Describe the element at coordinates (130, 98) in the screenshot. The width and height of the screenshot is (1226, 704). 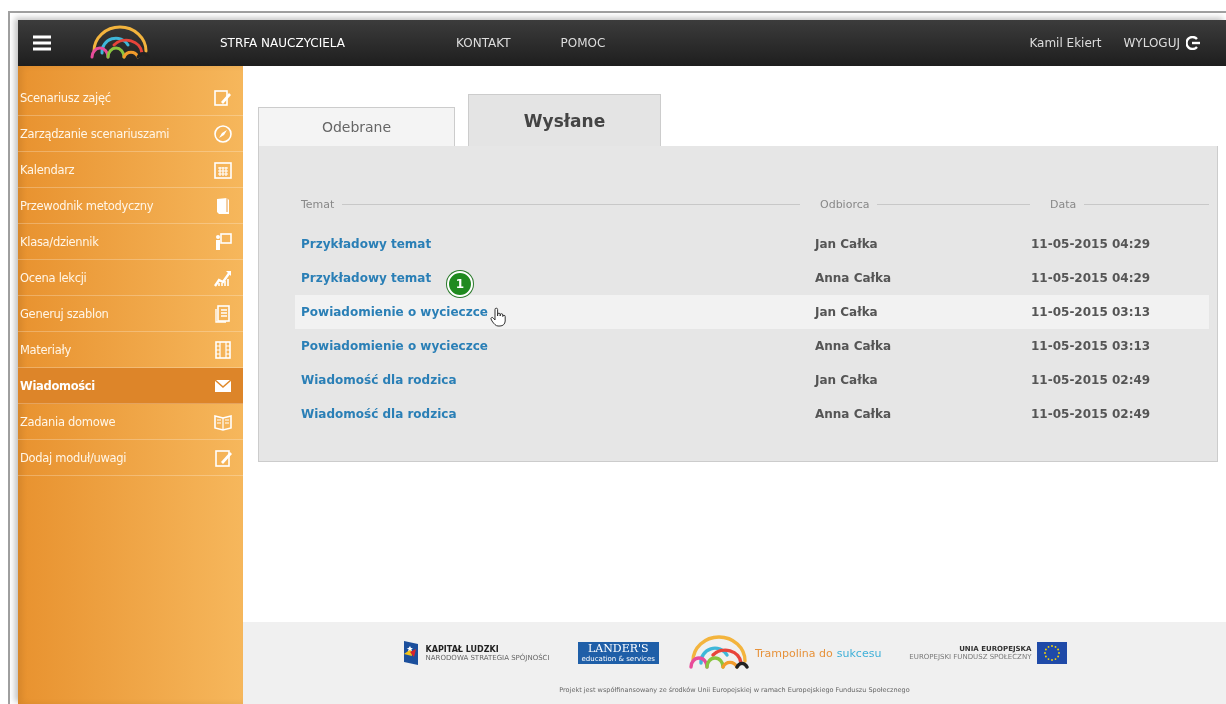
I see `sidebar-item: Scenariusz zajęć` at that location.